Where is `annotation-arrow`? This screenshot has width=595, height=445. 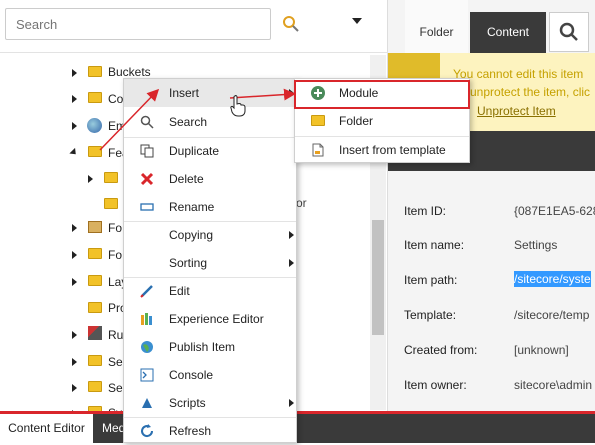
annotation-arrow is located at coordinates (129, 119).